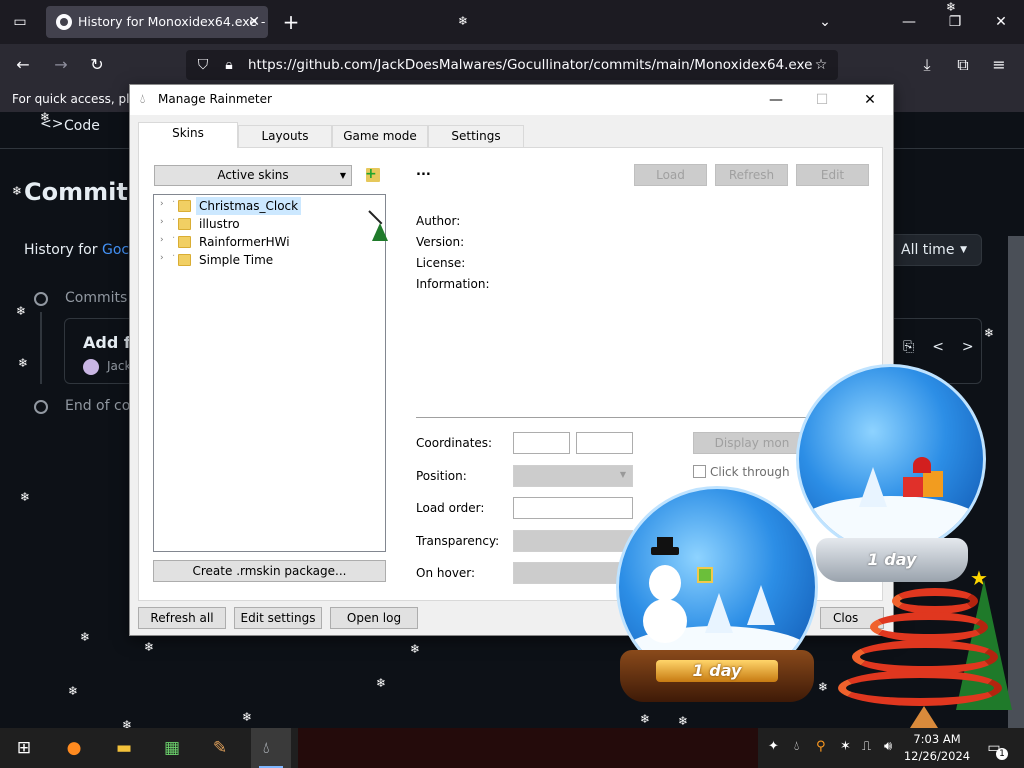 The image size is (1024, 768). What do you see at coordinates (994, 748) in the screenshot?
I see `notification-center-icon: ▭ 1` at bounding box center [994, 748].